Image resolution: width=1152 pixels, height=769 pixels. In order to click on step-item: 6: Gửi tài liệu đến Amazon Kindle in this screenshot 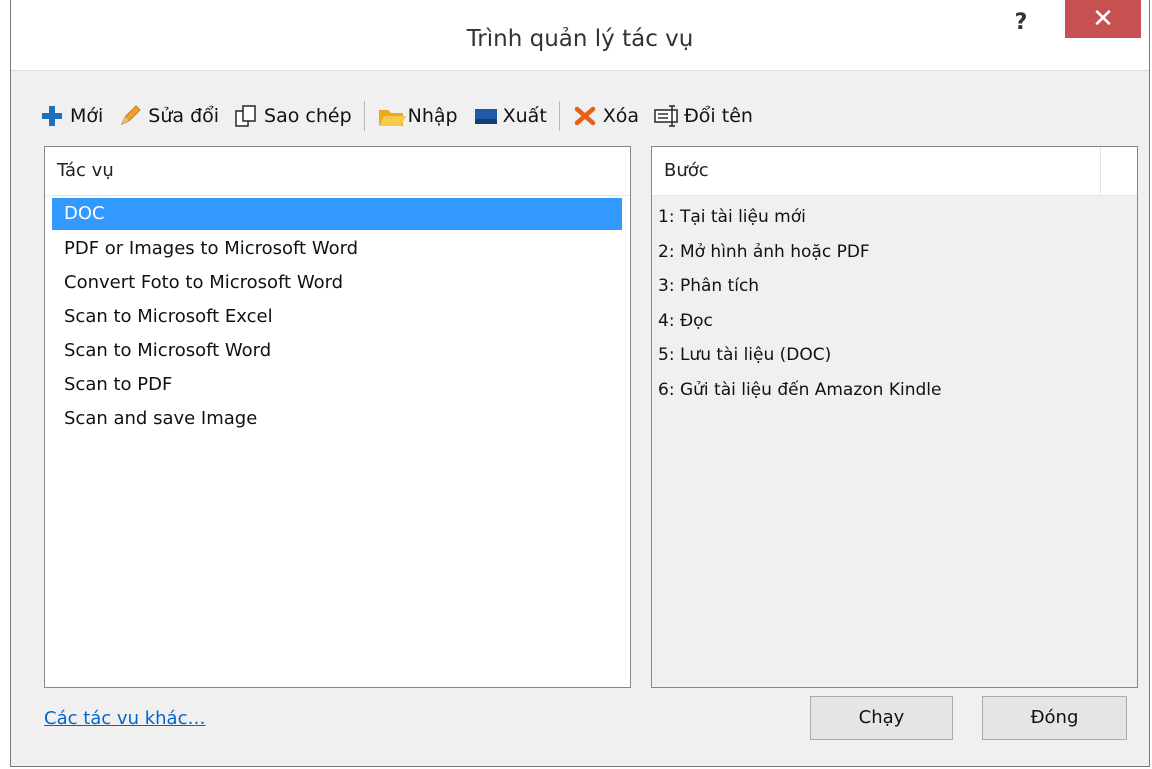, I will do `click(800, 389)`.